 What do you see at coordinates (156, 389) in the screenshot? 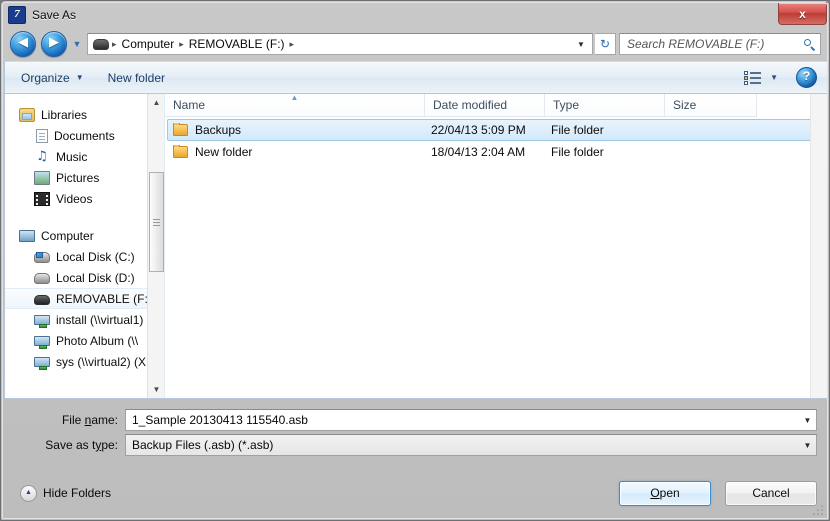
I see `scroll-down-icon: ▼` at bounding box center [156, 389].